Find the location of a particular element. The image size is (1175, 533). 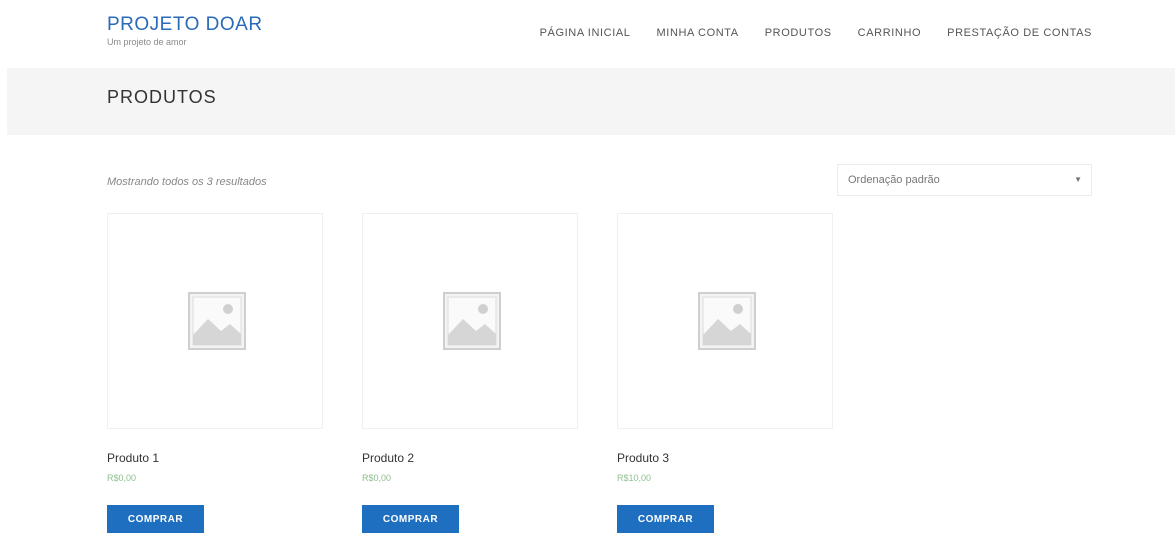

product-name: Produto 1 is located at coordinates (133, 458).